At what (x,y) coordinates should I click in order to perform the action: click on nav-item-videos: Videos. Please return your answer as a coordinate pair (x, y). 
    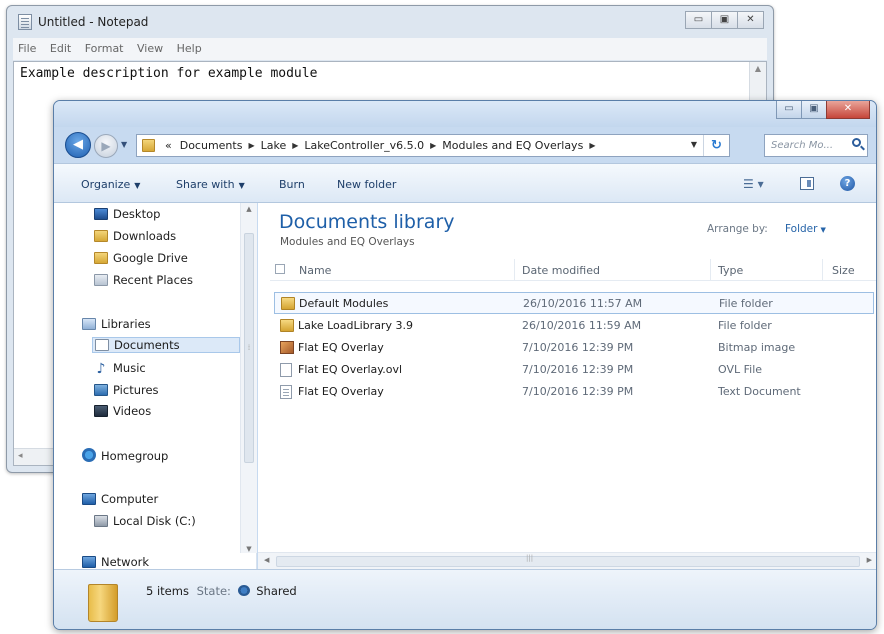
    Looking at the image, I should click on (122, 411).